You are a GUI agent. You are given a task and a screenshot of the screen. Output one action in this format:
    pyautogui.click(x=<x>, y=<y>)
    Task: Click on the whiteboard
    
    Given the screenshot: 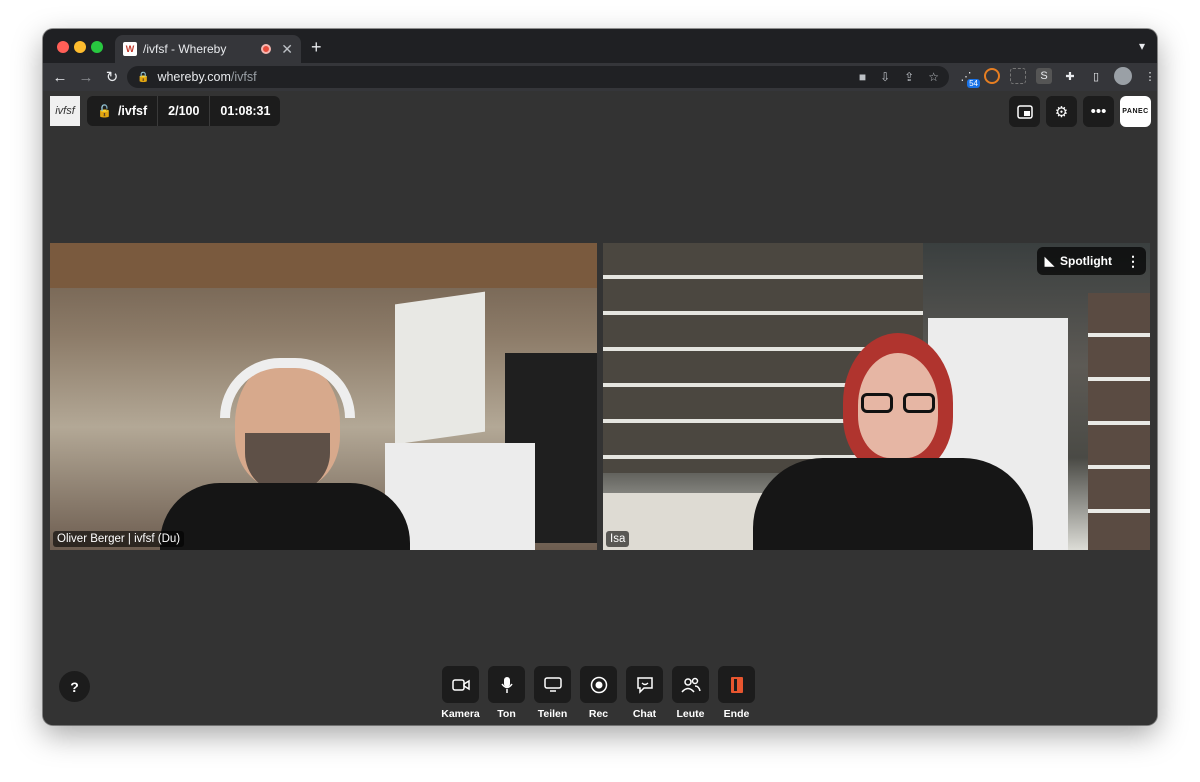 What is the action you would take?
    pyautogui.click(x=440, y=368)
    